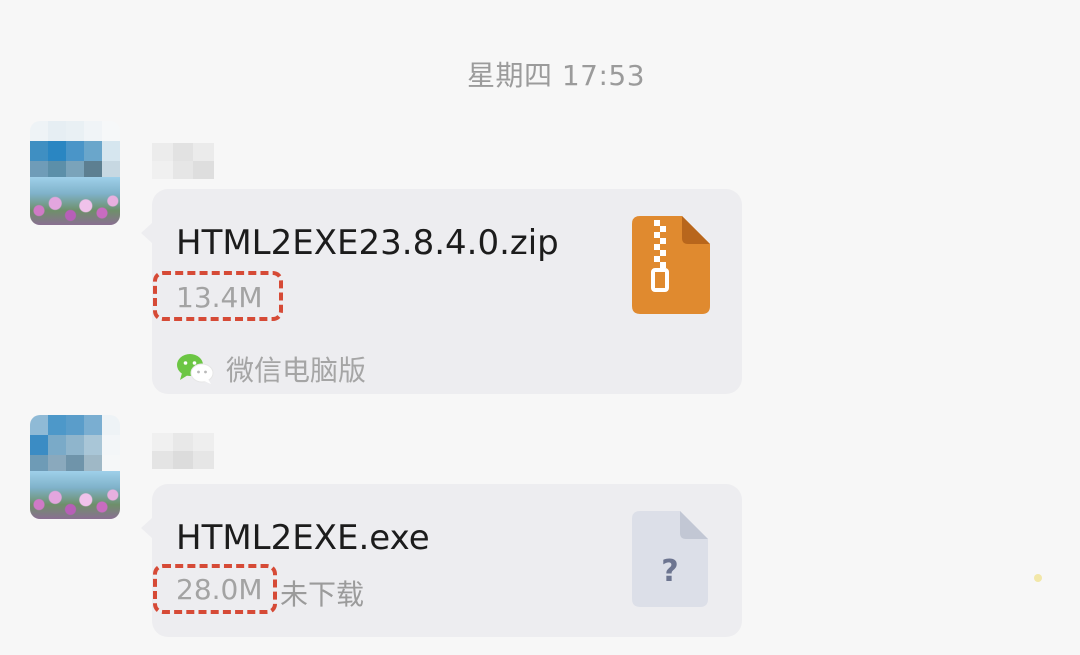 This screenshot has width=1080, height=655. What do you see at coordinates (556, 75) in the screenshot?
I see `chat-timestamp: 星期四 17:53` at bounding box center [556, 75].